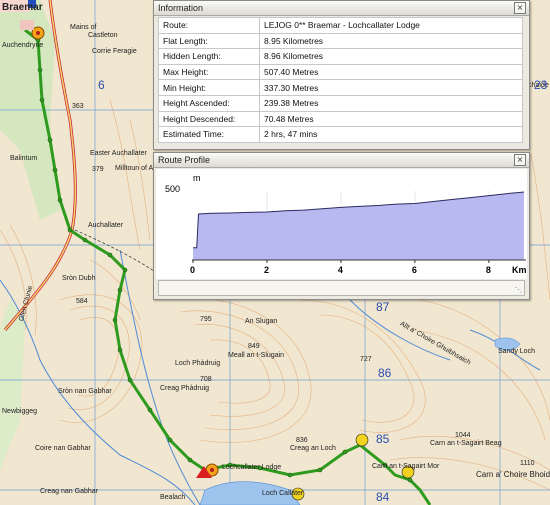  What do you see at coordinates (78, 106) in the screenshot?
I see `spot-height: 363` at bounding box center [78, 106].